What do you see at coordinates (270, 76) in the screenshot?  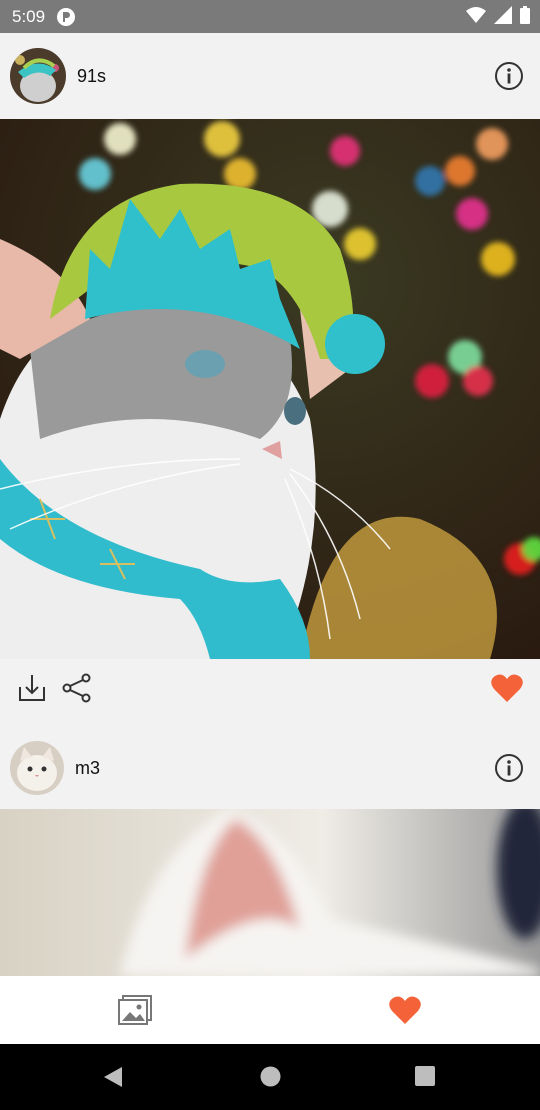 I see `post-header: 91s` at bounding box center [270, 76].